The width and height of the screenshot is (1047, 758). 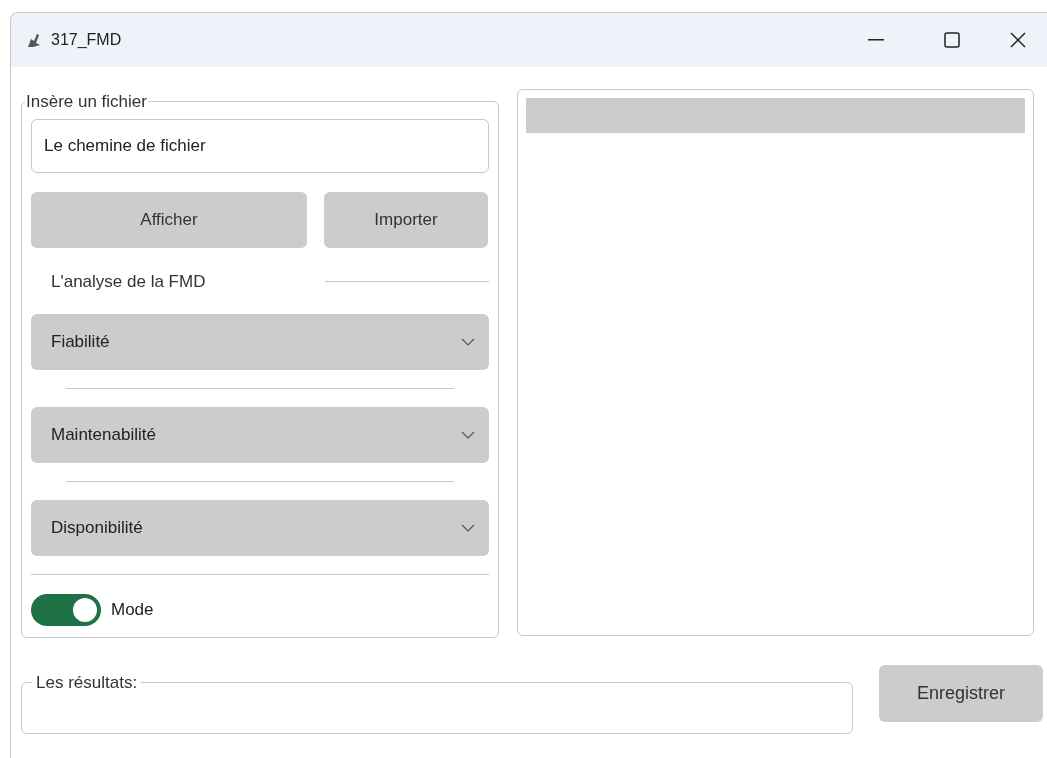 I want to click on group-legend: Les résultats:, so click(x=87, y=683).